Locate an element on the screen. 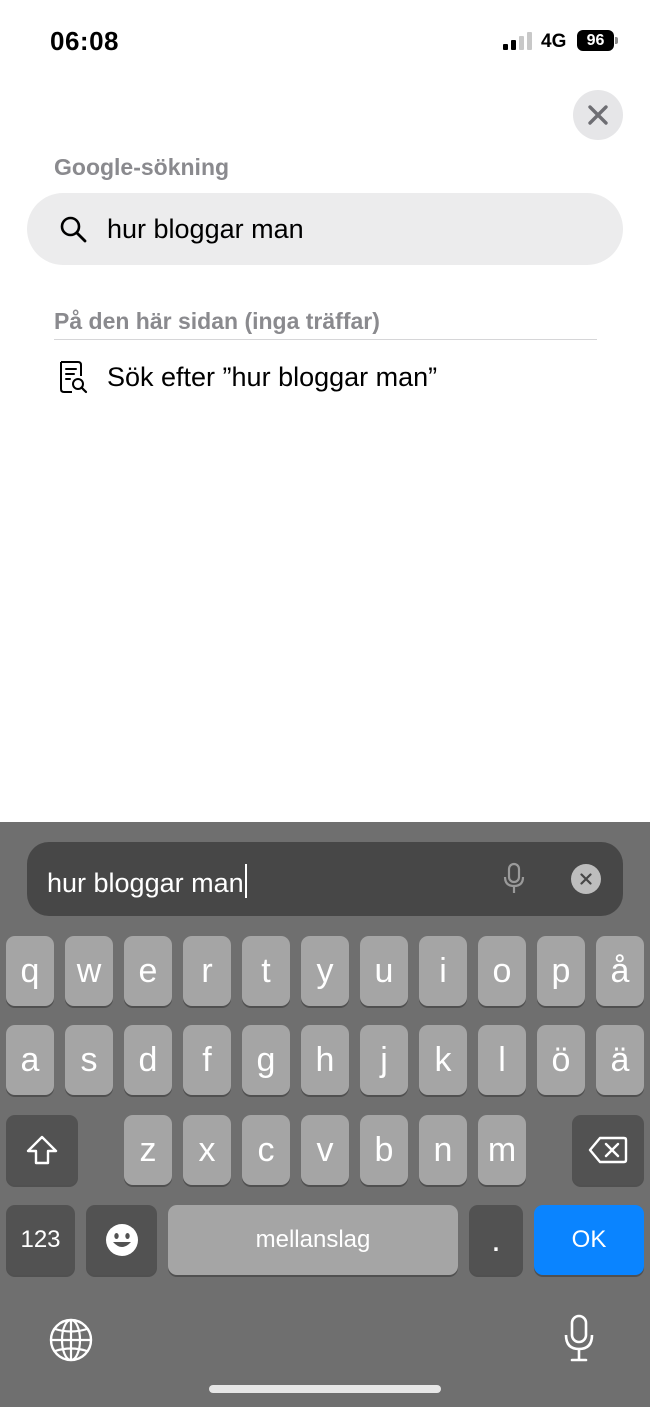  battery-level: 96 is located at coordinates (595, 40).